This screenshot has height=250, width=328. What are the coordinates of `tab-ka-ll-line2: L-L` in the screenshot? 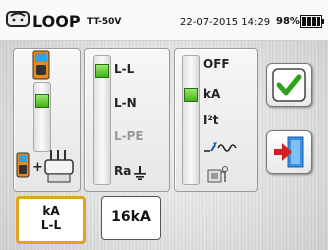 It's located at (51, 225).